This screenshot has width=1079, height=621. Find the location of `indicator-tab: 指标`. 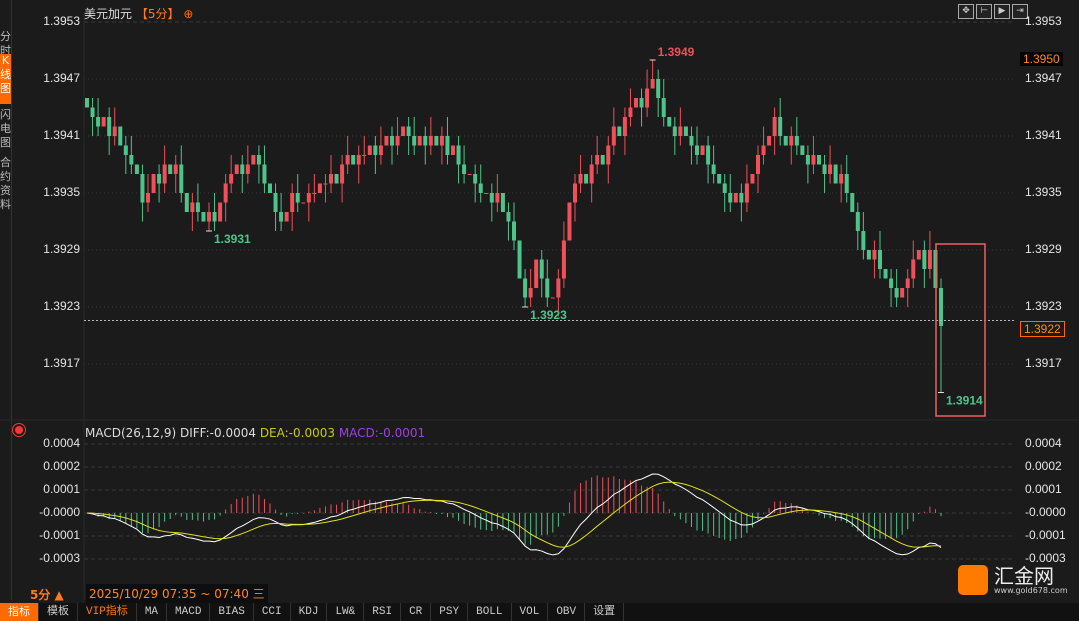

indicator-tab: 指标 is located at coordinates (19, 612).